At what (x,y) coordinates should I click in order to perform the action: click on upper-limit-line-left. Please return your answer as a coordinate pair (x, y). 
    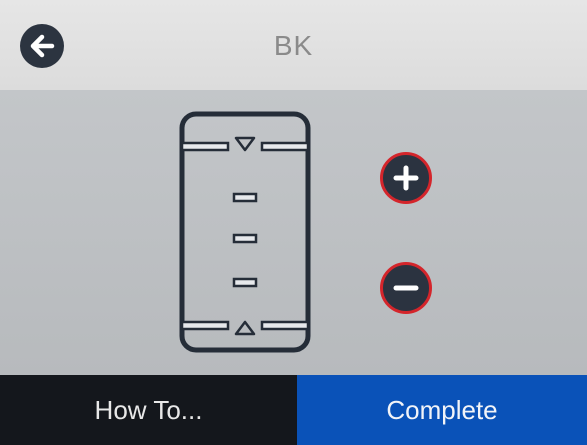
    Looking at the image, I should click on (205, 146).